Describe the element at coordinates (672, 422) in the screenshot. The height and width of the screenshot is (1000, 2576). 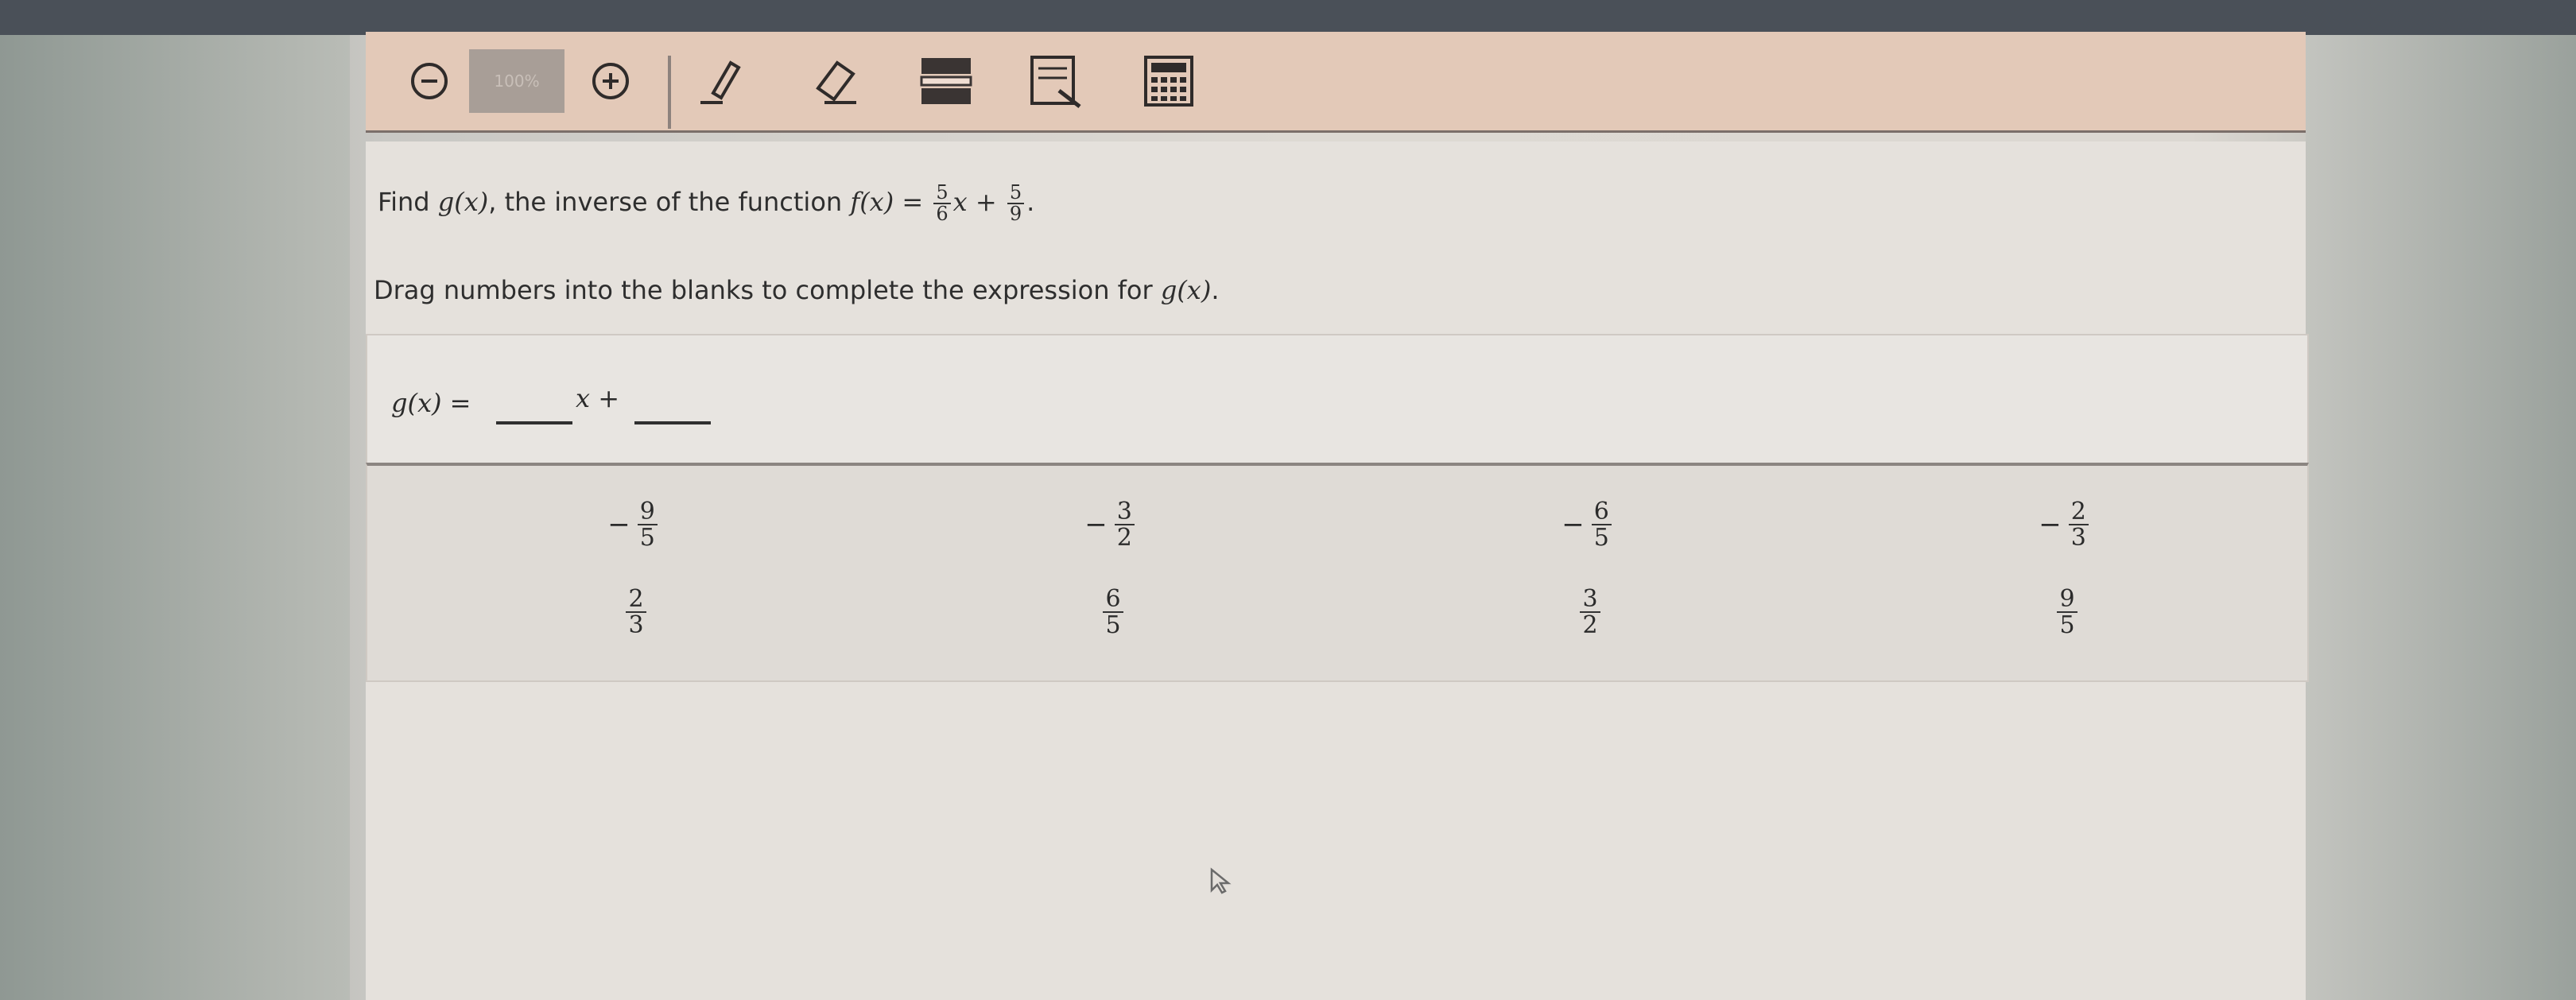
I see `constant-blank` at that location.